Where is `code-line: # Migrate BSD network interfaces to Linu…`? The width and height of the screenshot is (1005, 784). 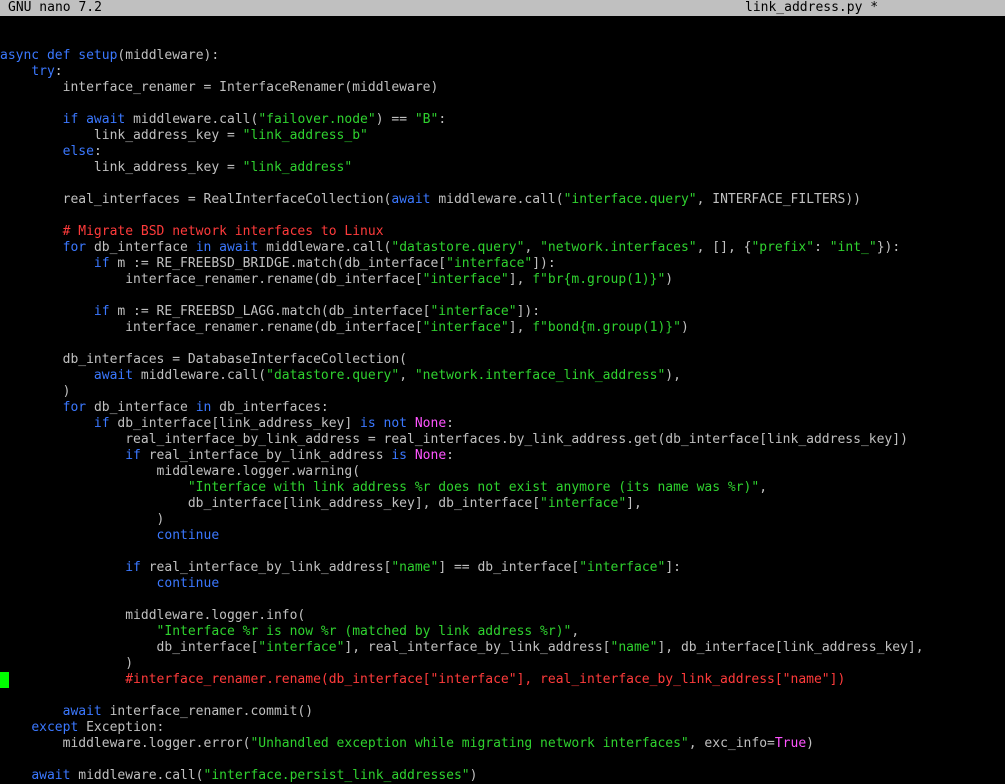 code-line: # Migrate BSD network interfaces to Linu… is located at coordinates (502, 232).